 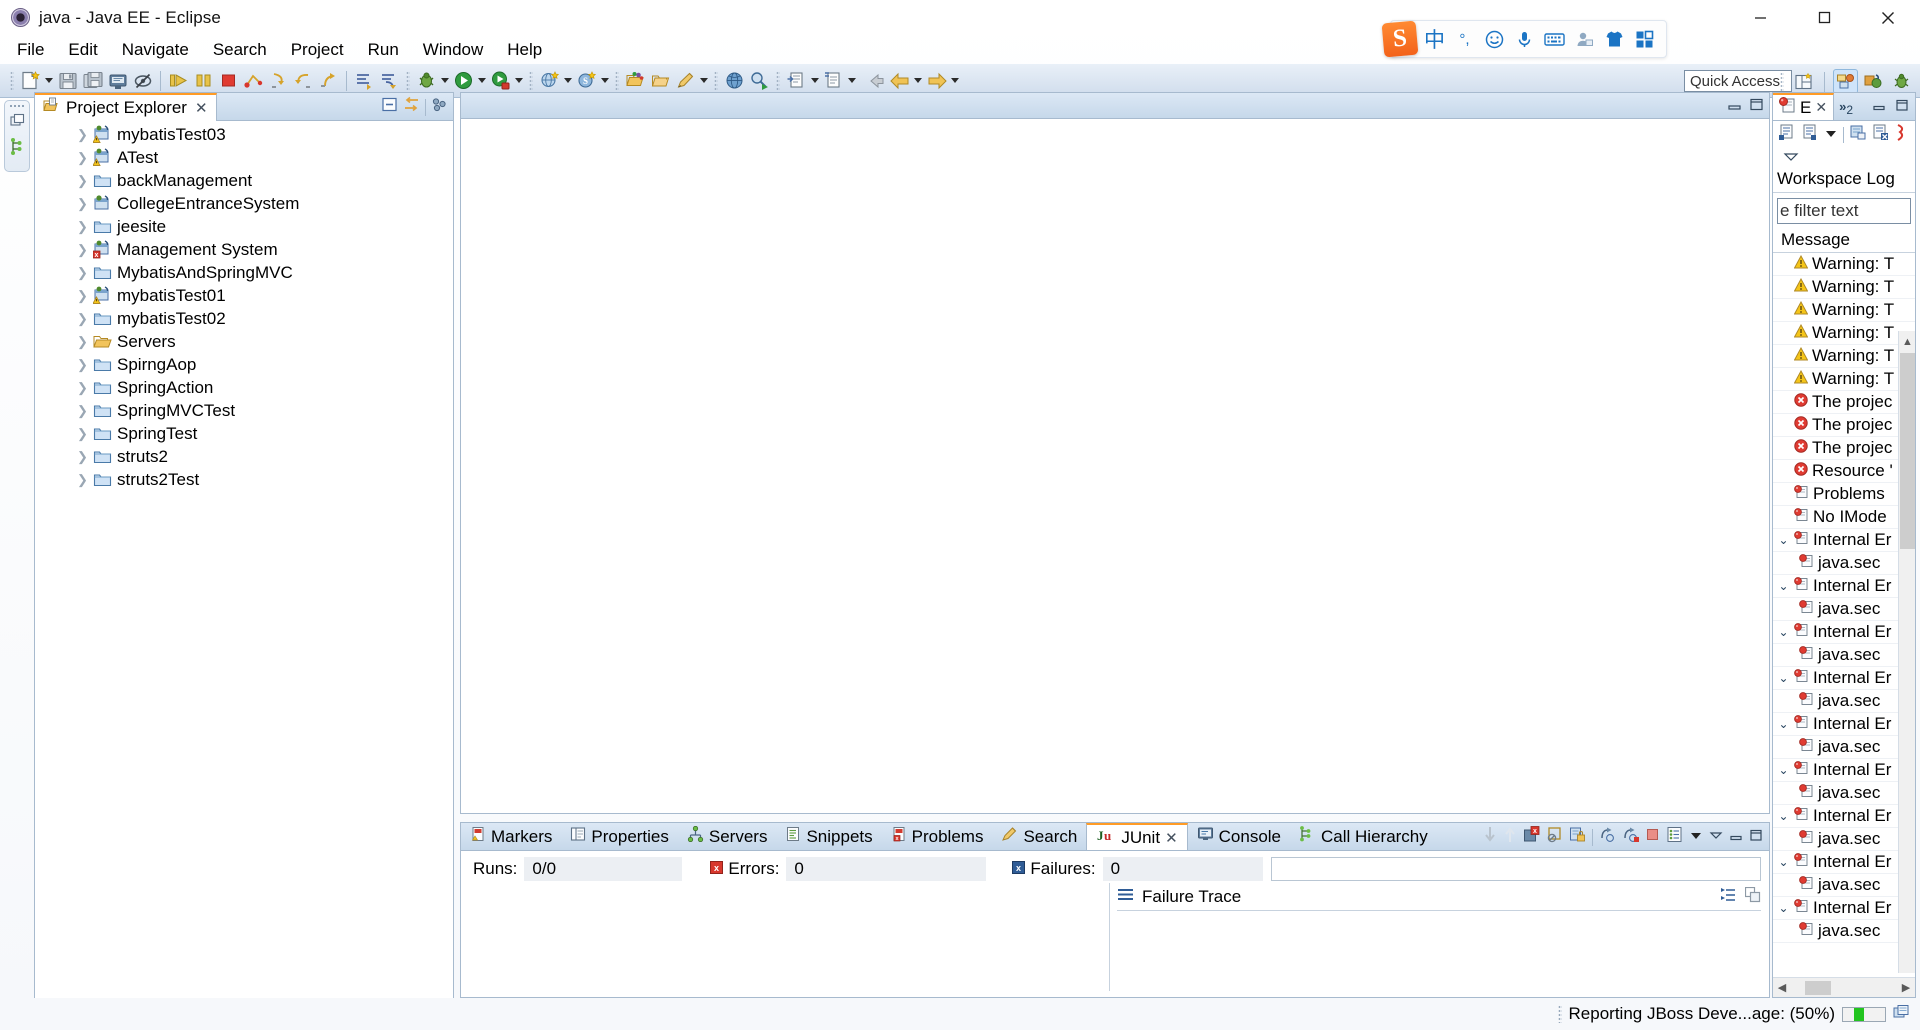 What do you see at coordinates (1630, 837) in the screenshot?
I see `rerun-failed-icon` at bounding box center [1630, 837].